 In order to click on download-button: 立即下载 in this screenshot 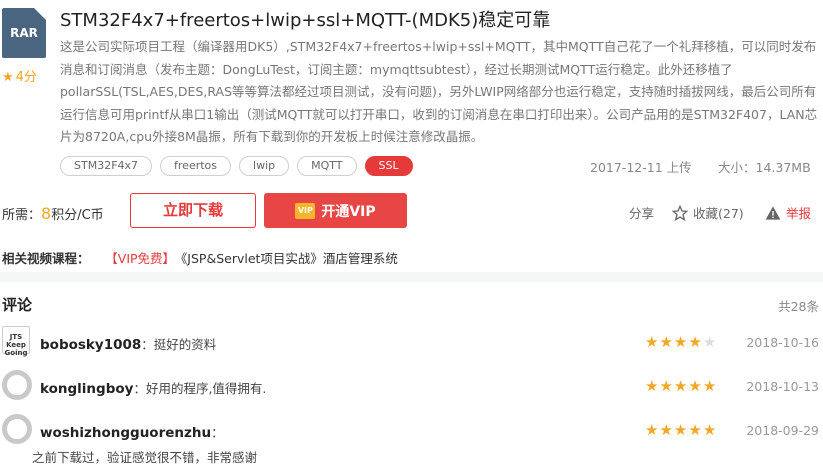, I will do `click(193, 210)`.